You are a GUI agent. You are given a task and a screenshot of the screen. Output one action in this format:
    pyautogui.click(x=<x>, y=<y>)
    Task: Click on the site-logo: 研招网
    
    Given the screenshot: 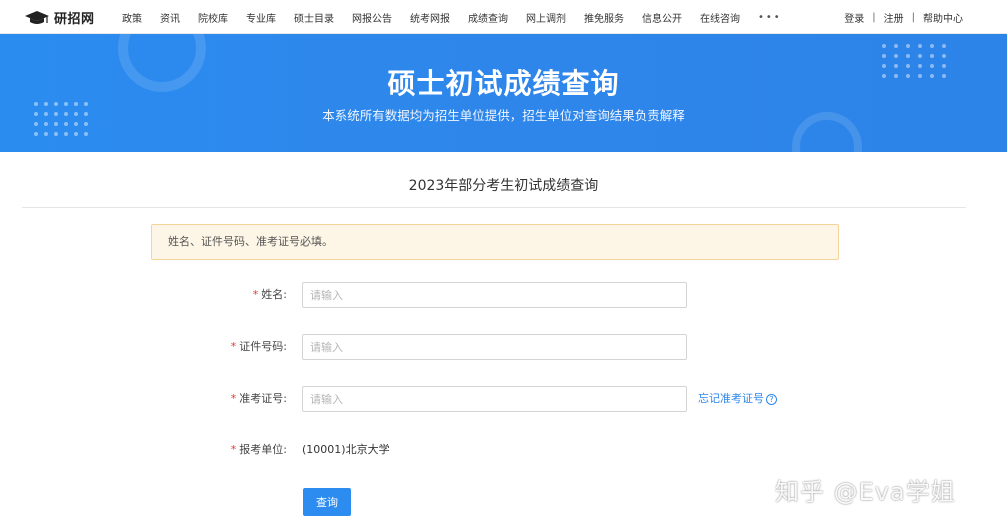 What is the action you would take?
    pyautogui.click(x=59, y=17)
    